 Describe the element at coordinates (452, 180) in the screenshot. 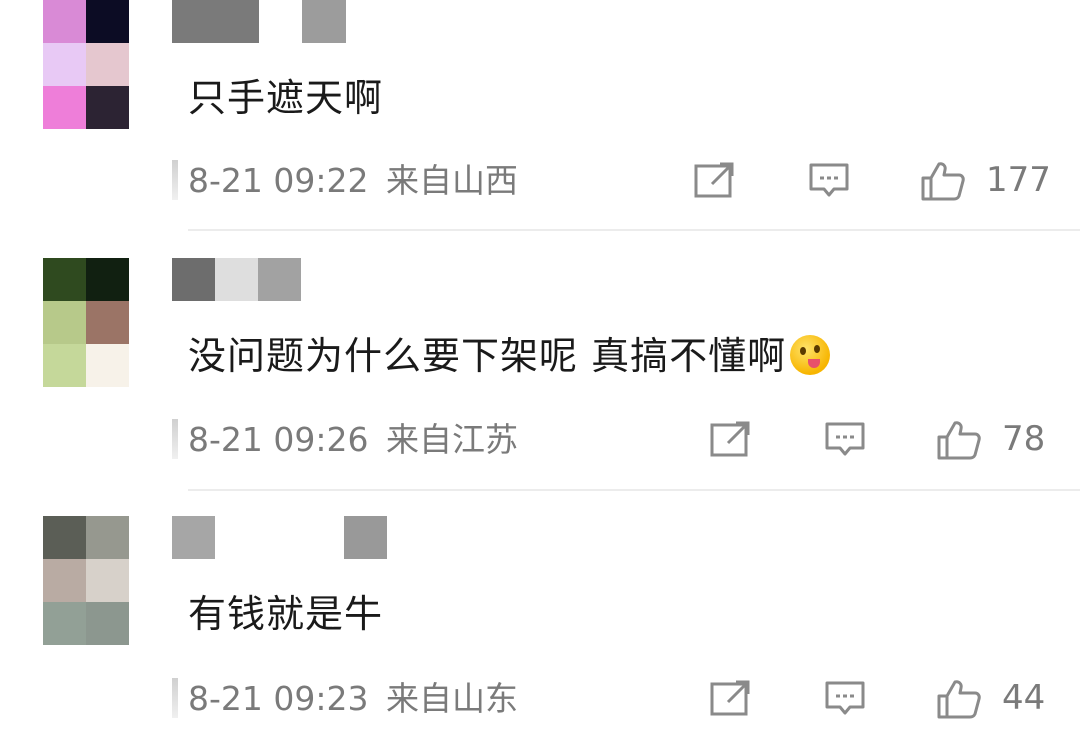

I see `comment-location: 来自山西` at that location.